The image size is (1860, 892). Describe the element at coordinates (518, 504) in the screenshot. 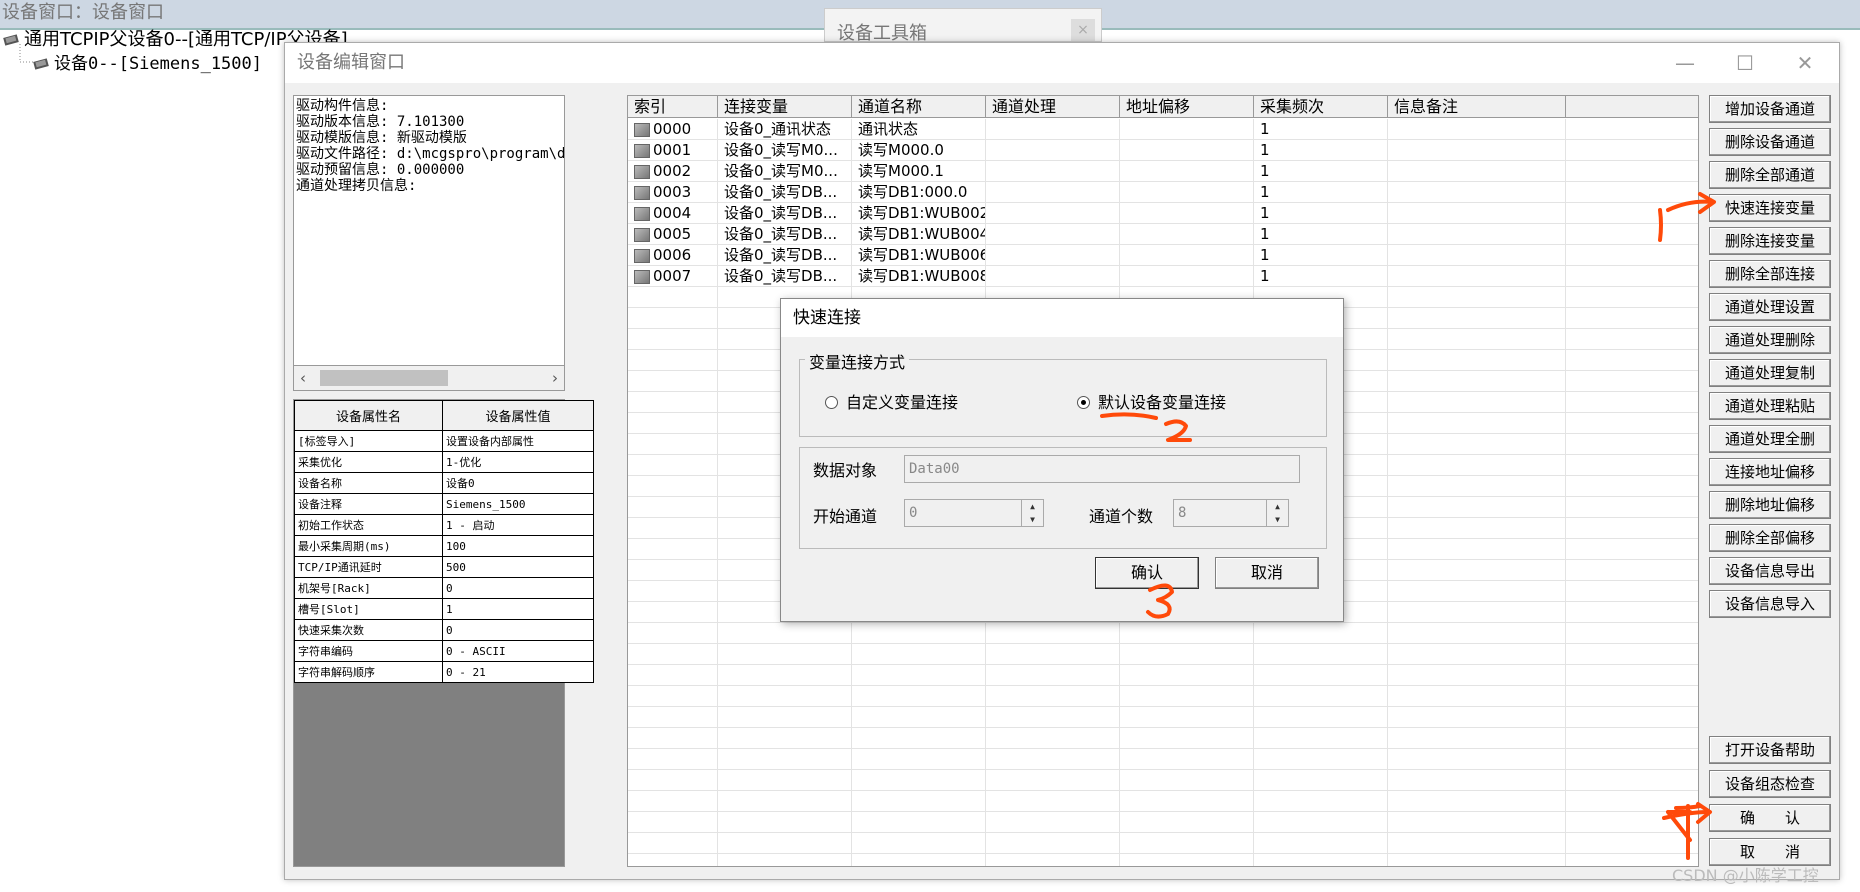

I see `prop-value-cell: Siemens_1500` at that location.